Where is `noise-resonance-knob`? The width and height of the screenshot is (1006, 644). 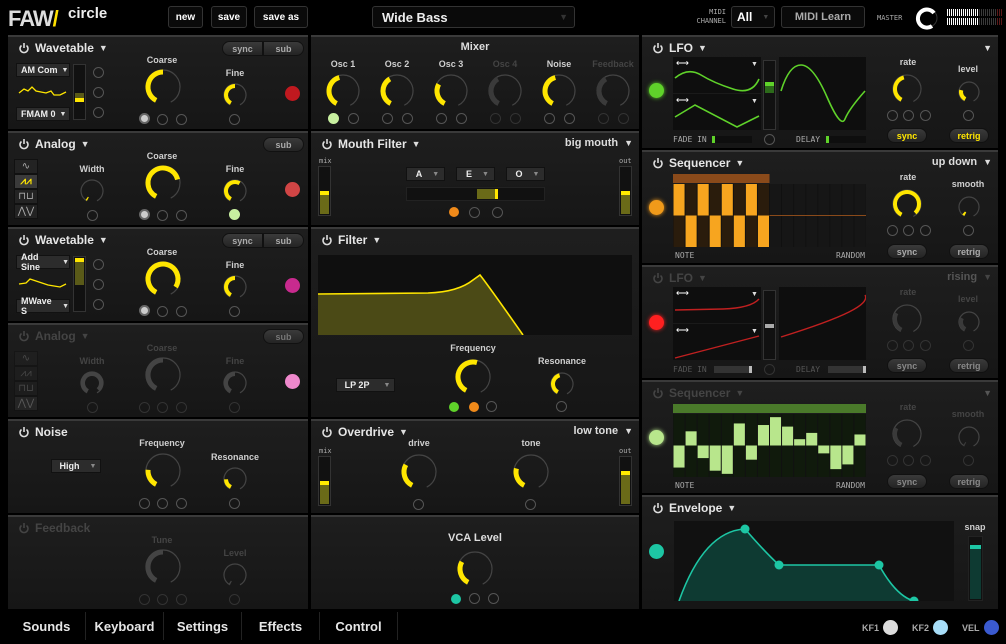
noise-resonance-knob is located at coordinates (235, 479).